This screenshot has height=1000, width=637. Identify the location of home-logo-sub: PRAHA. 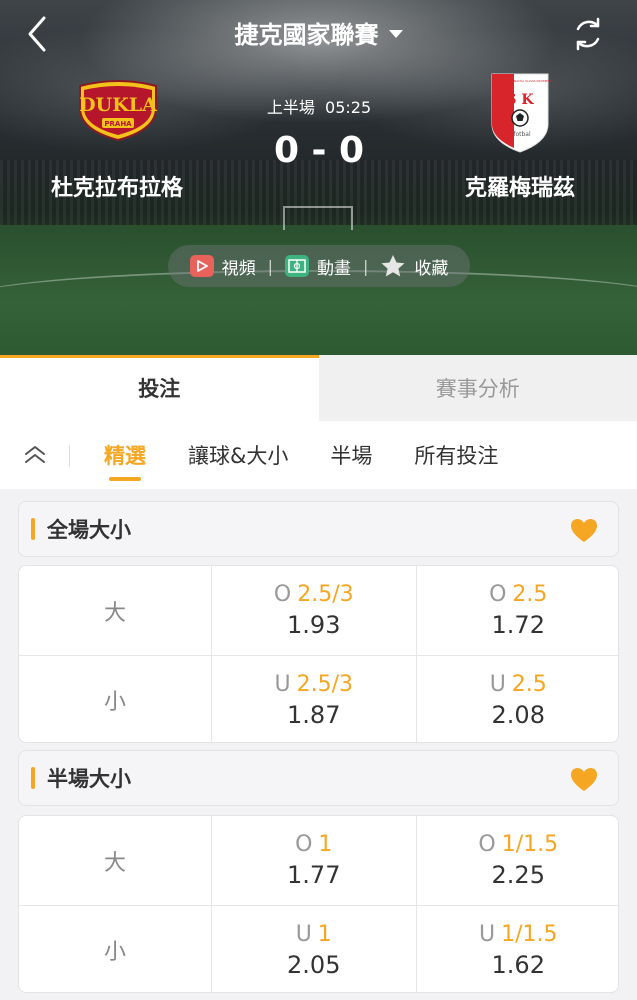
(118, 124).